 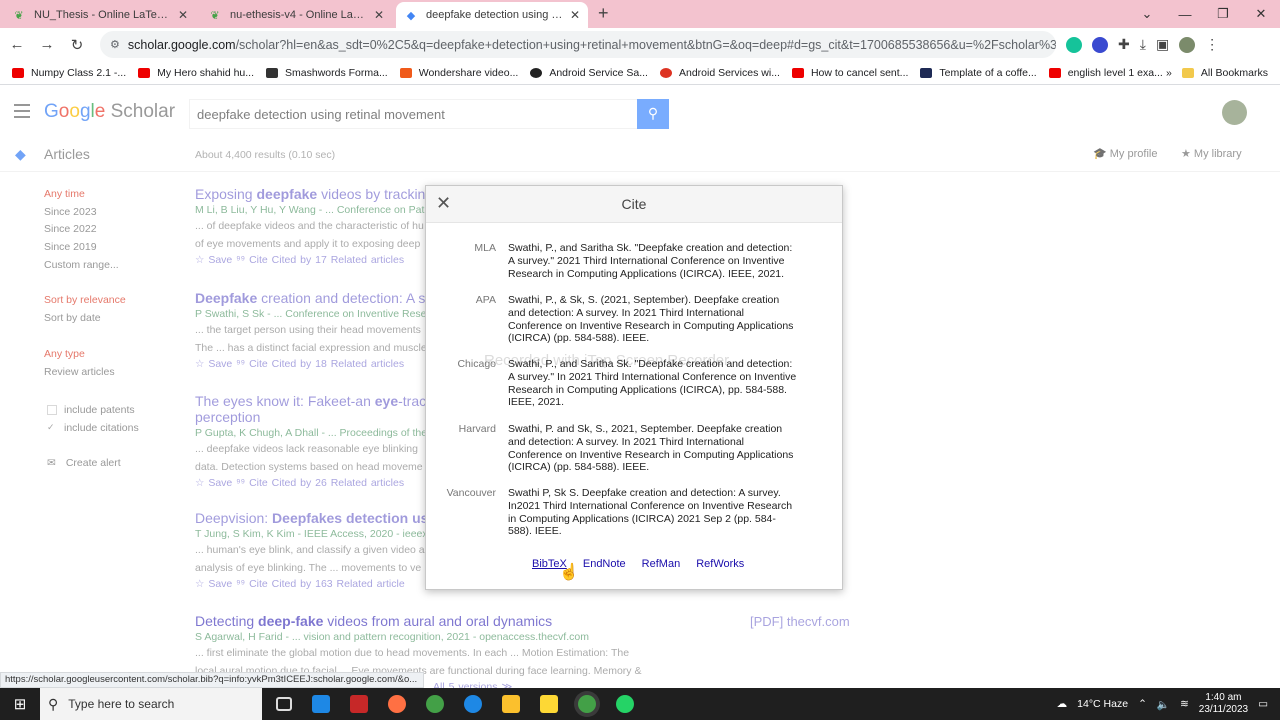 What do you see at coordinates (926, 72) in the screenshot?
I see `template-icon` at bounding box center [926, 72].